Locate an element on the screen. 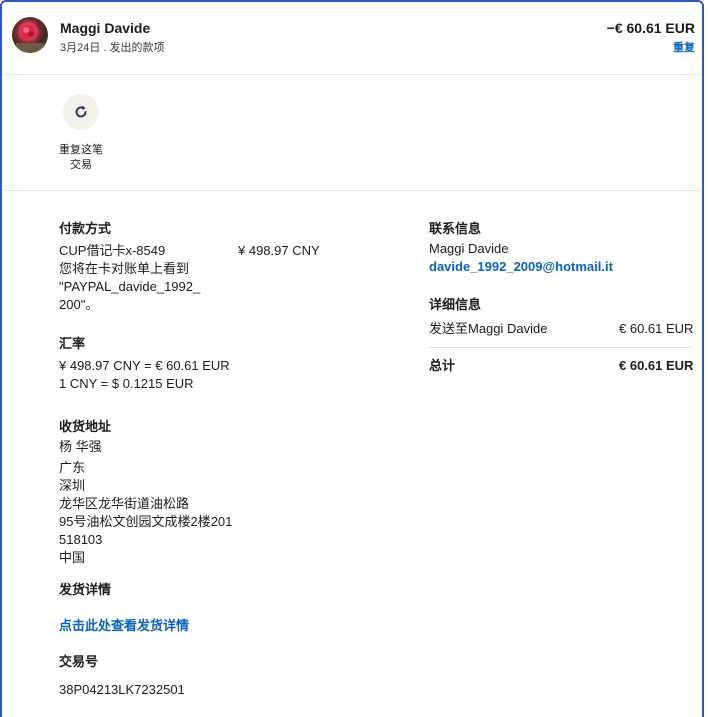 This screenshot has height=717, width=708. transaction-id: 38P04213LK7232501 is located at coordinates (122, 689).